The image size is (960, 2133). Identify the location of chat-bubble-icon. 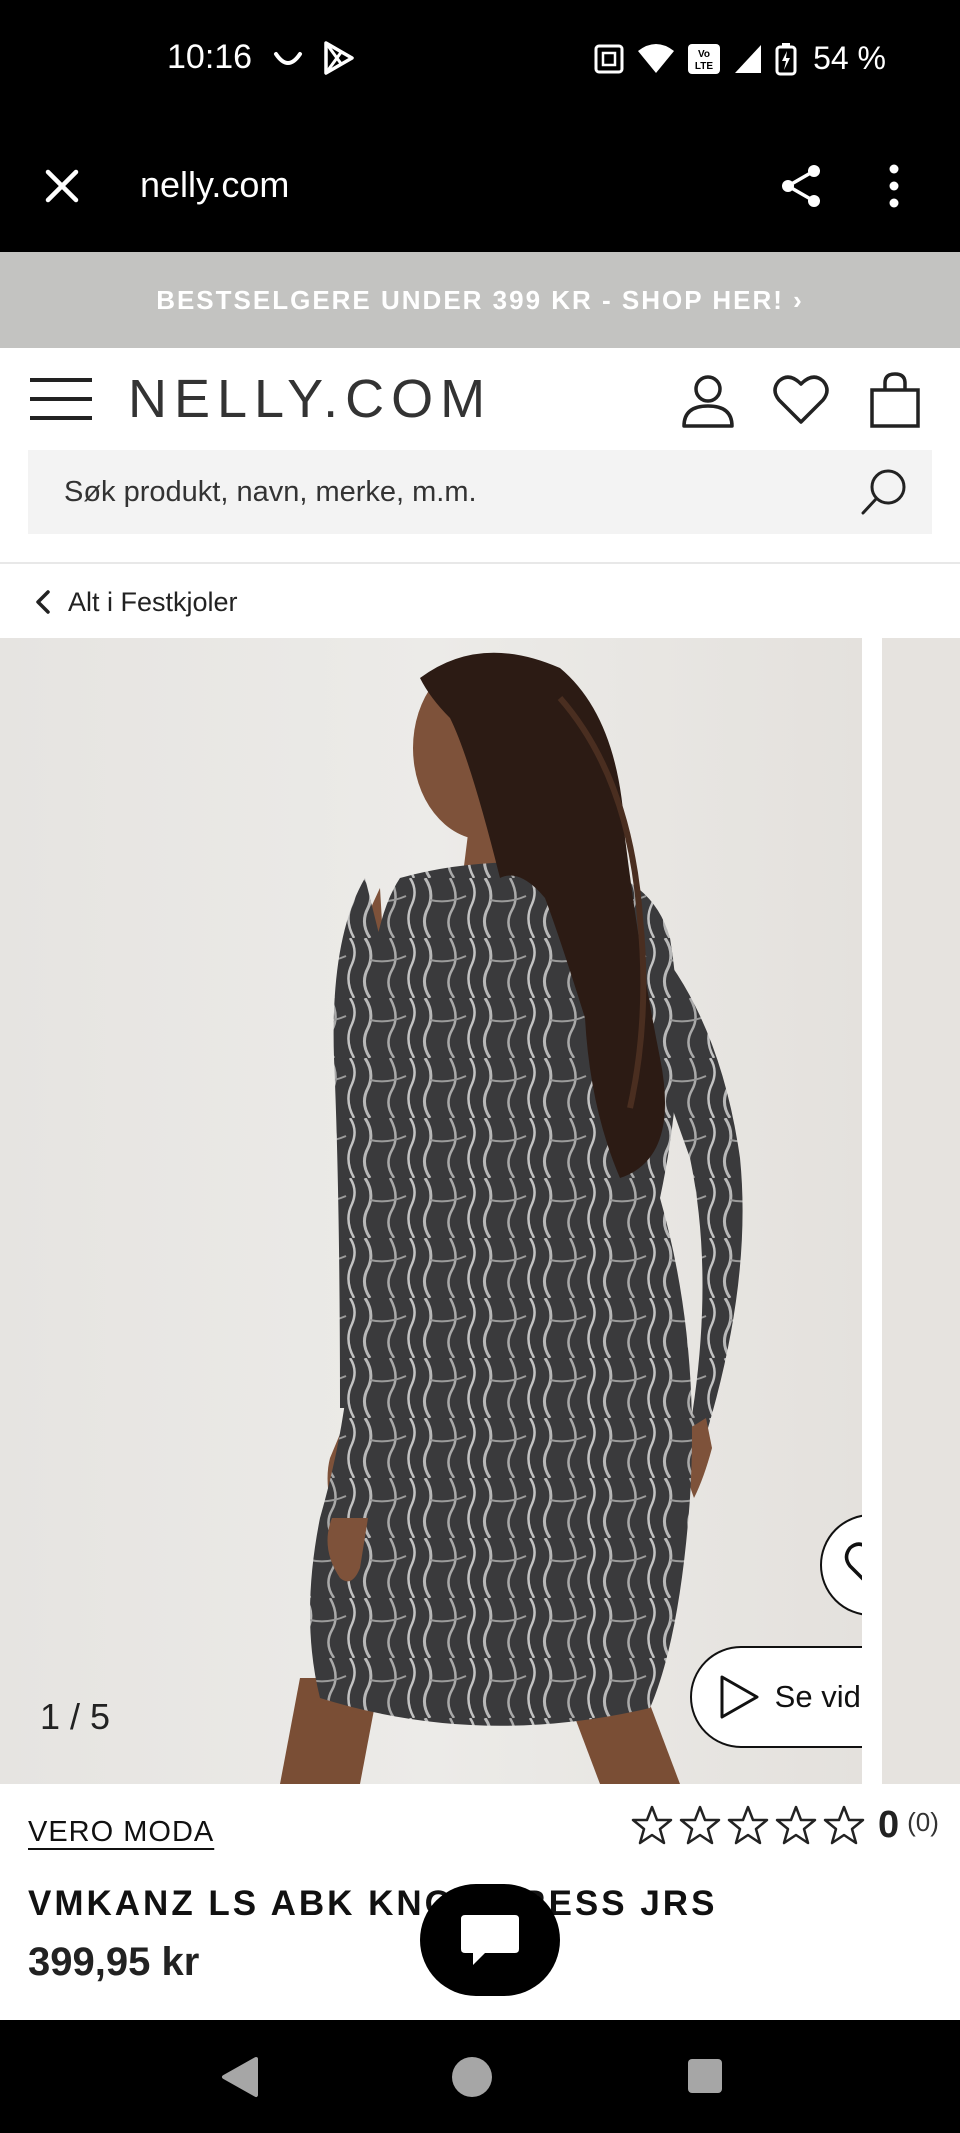
(490, 1940).